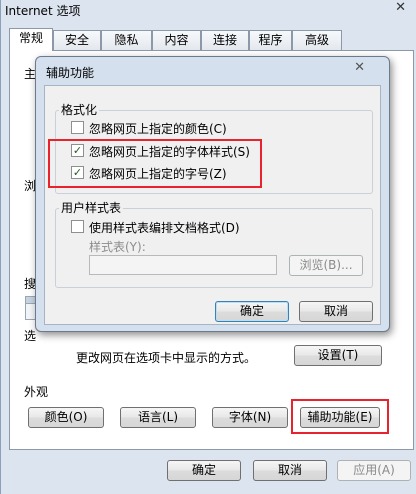  What do you see at coordinates (252, 311) in the screenshot?
I see `dialog-ok-button: 确定` at bounding box center [252, 311].